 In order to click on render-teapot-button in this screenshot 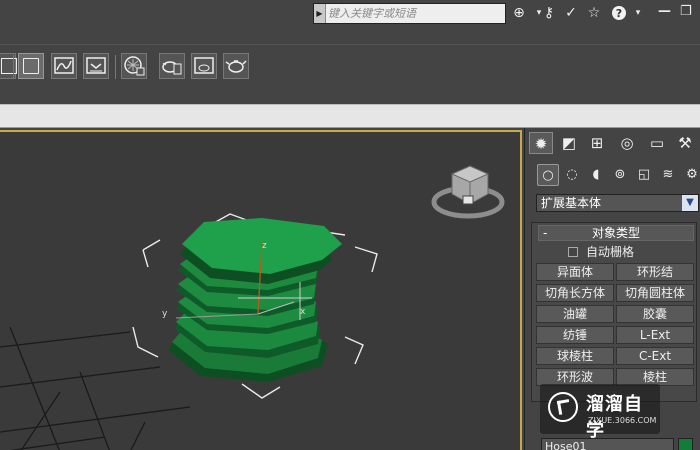, I will do `click(236, 66)`.